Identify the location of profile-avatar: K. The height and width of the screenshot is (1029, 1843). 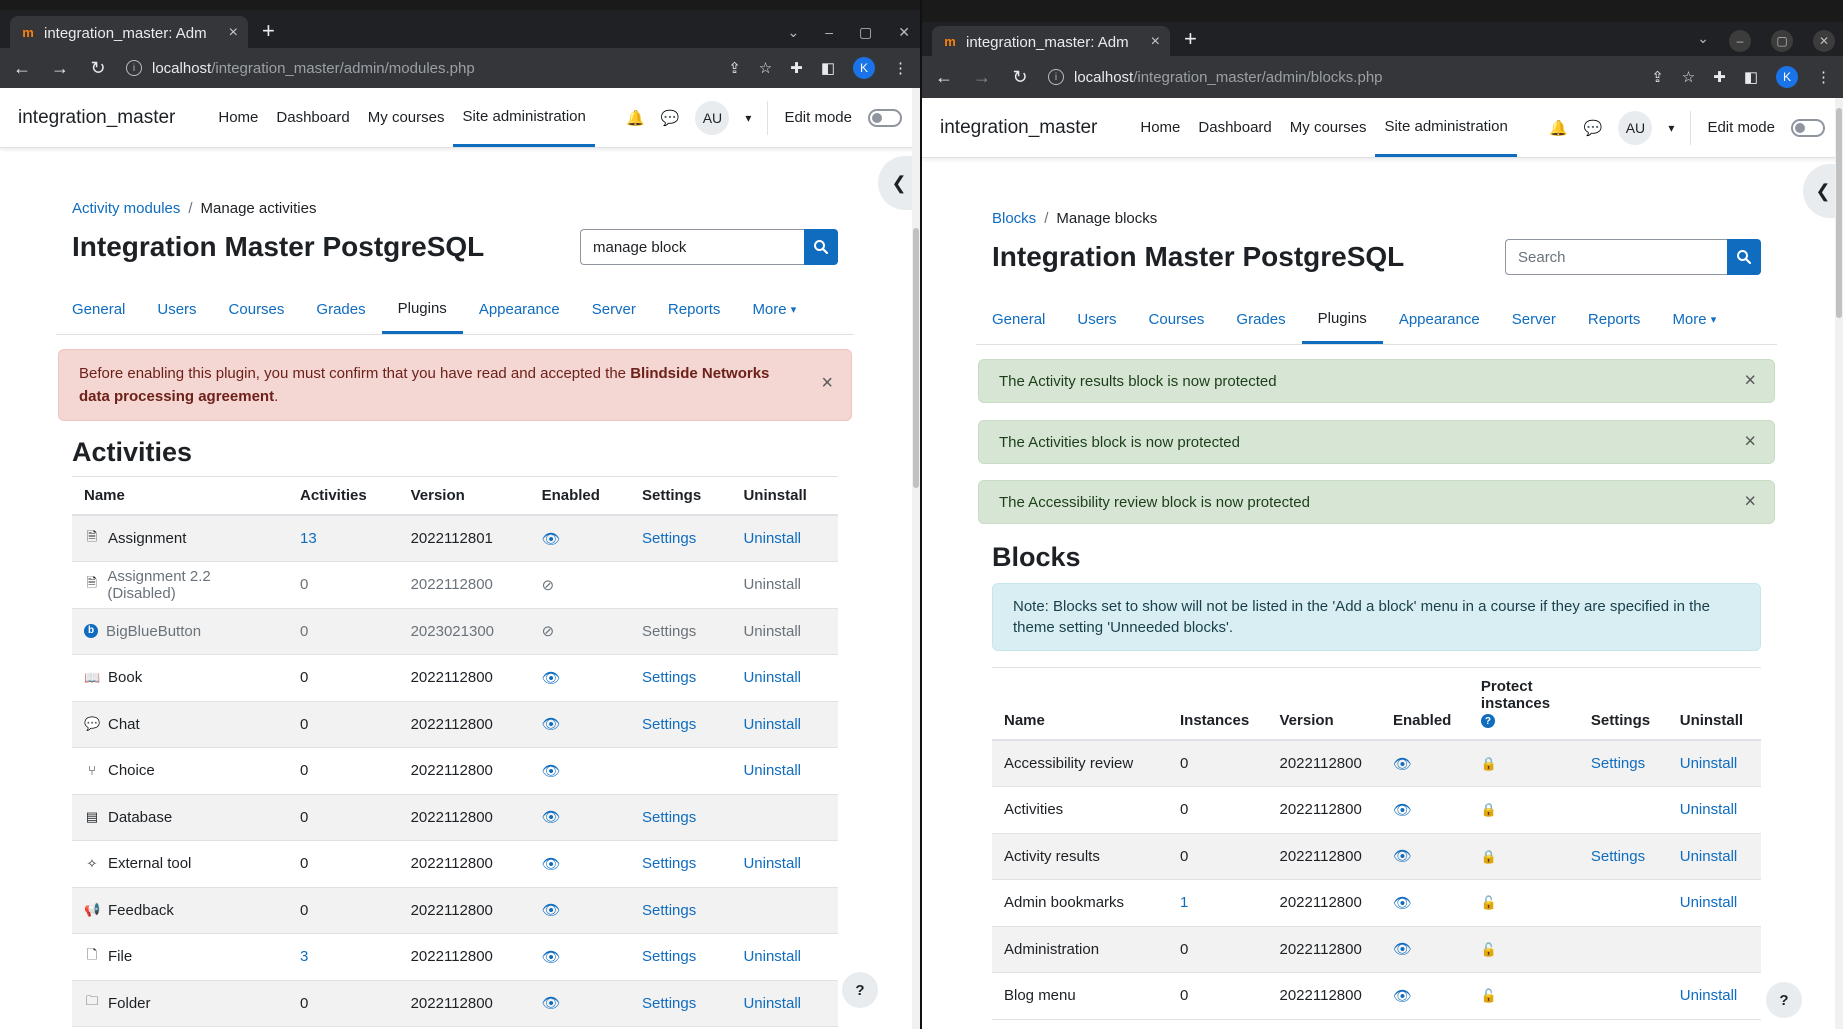
(1787, 77).